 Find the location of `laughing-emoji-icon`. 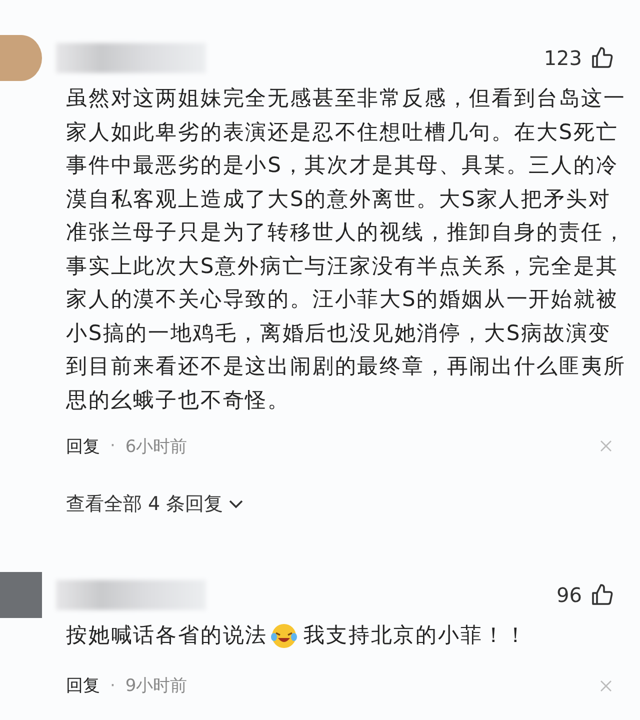

laughing-emoji-icon is located at coordinates (284, 636).